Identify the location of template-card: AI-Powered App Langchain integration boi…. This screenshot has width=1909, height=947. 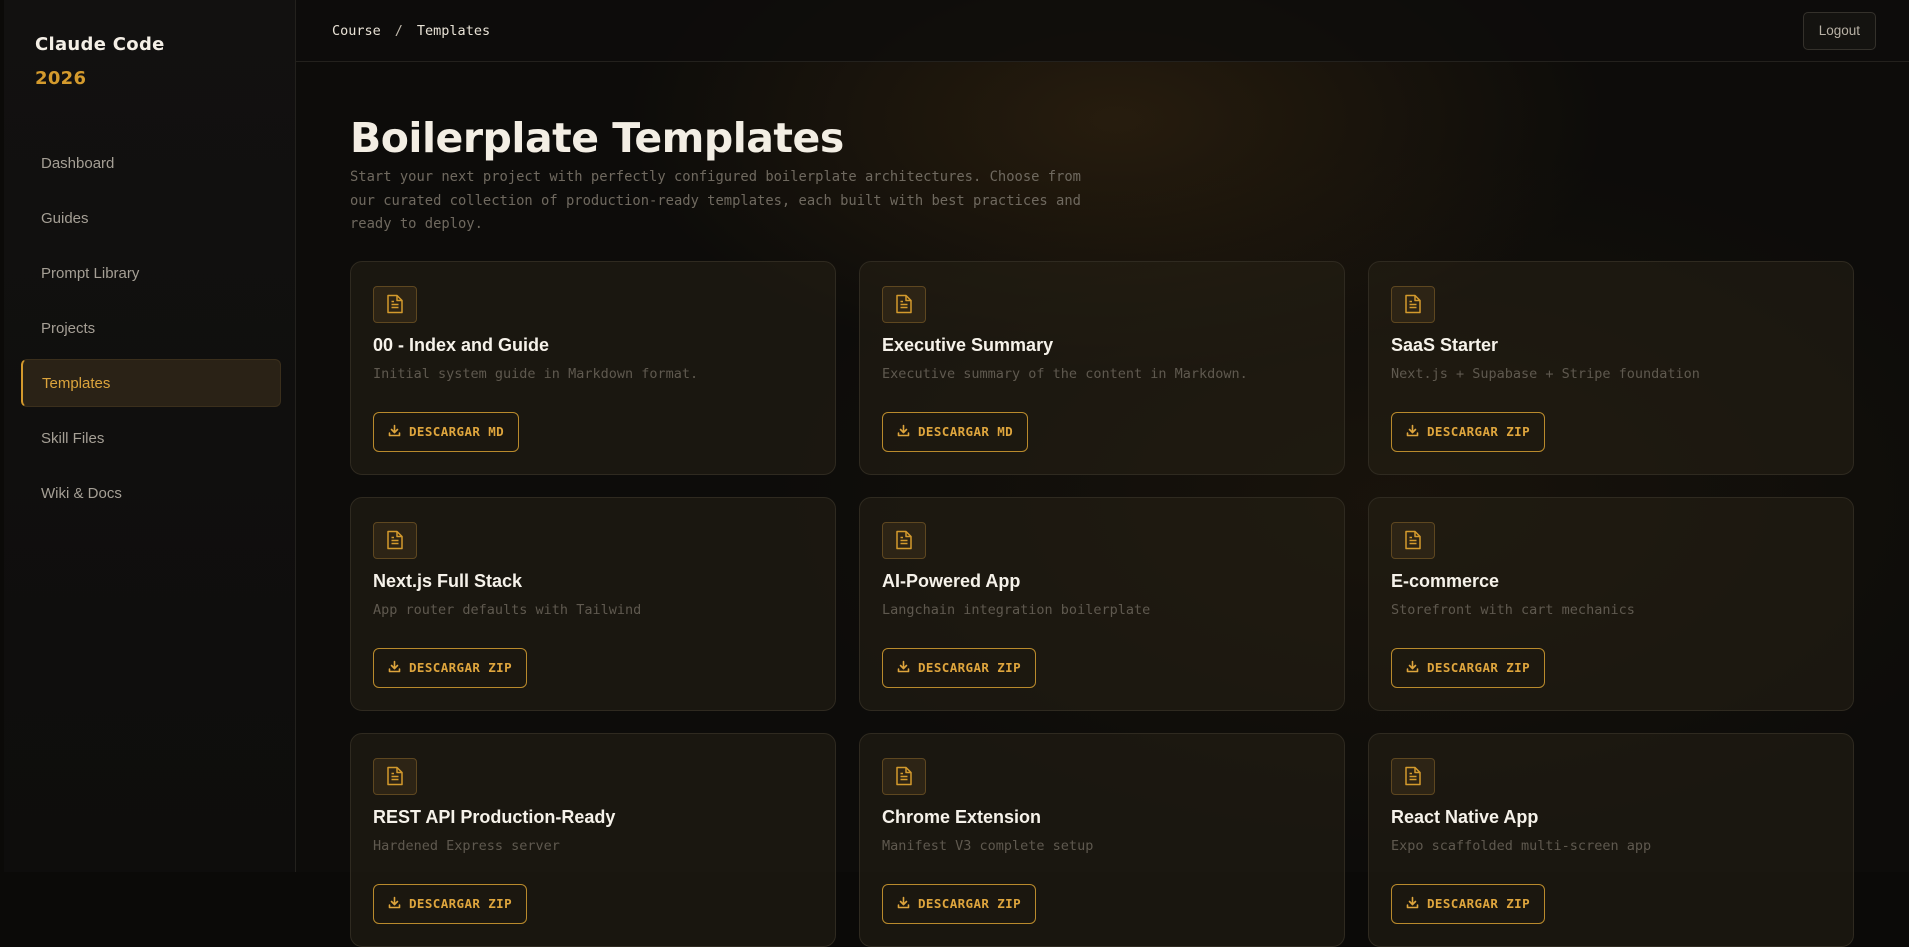
(1102, 603).